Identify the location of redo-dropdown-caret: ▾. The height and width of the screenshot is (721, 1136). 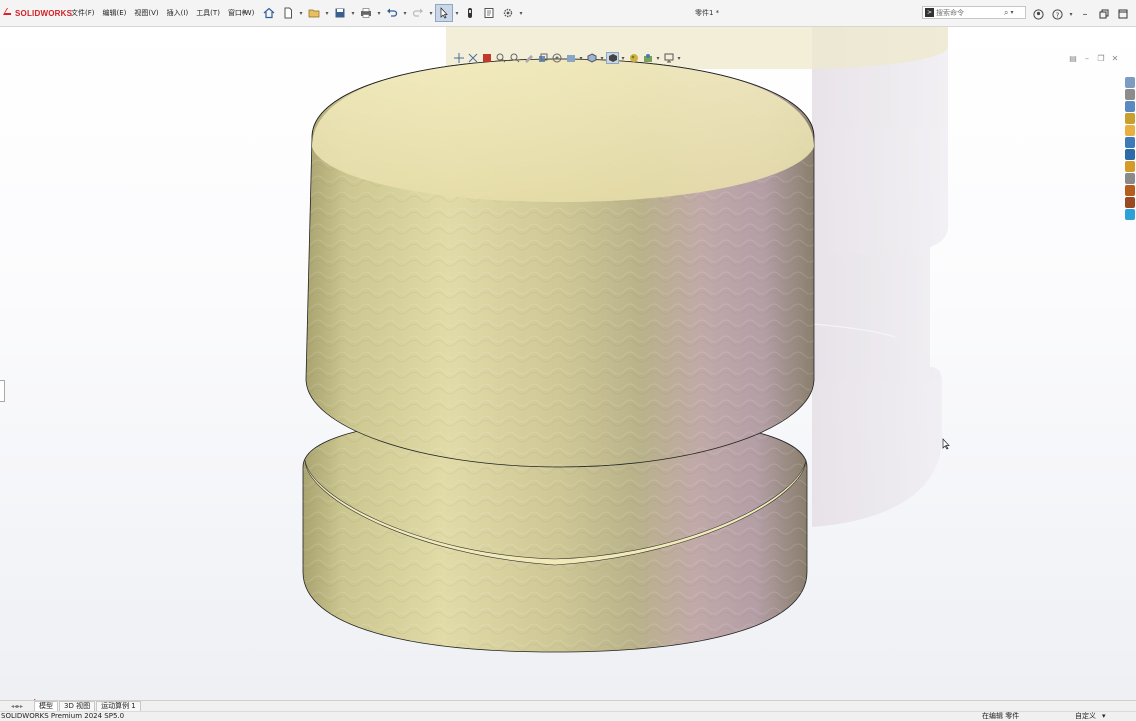
(431, 13).